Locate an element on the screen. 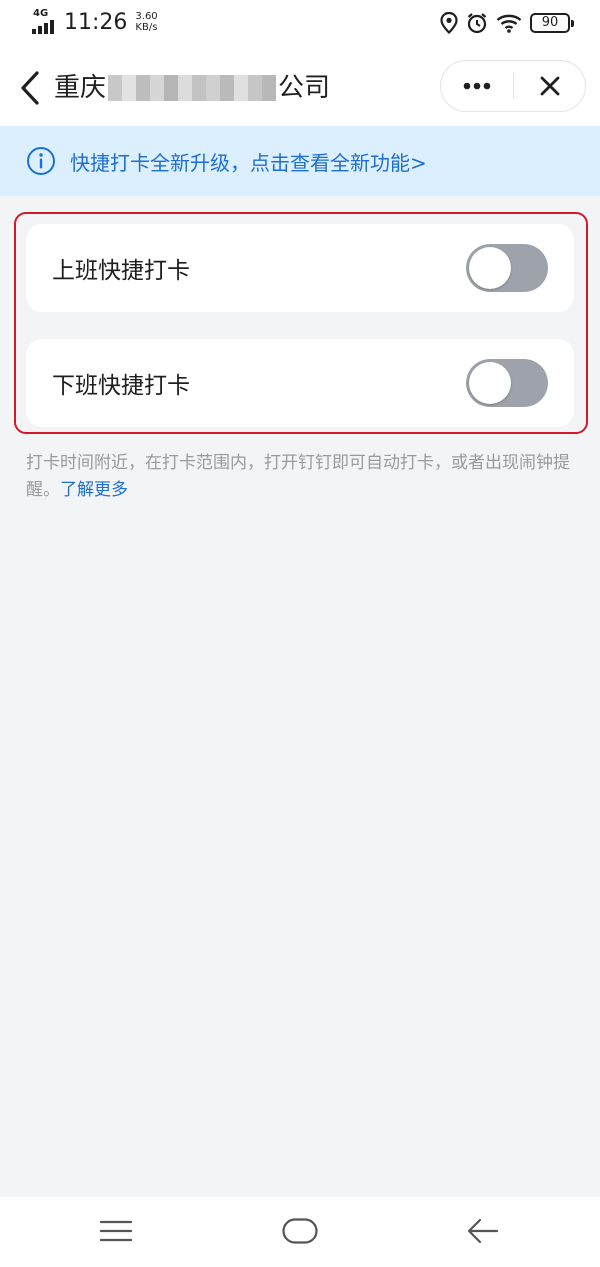 This screenshot has height=1267, width=600. setting-row-clock-out: 下班快捷打卡 is located at coordinates (300, 383).